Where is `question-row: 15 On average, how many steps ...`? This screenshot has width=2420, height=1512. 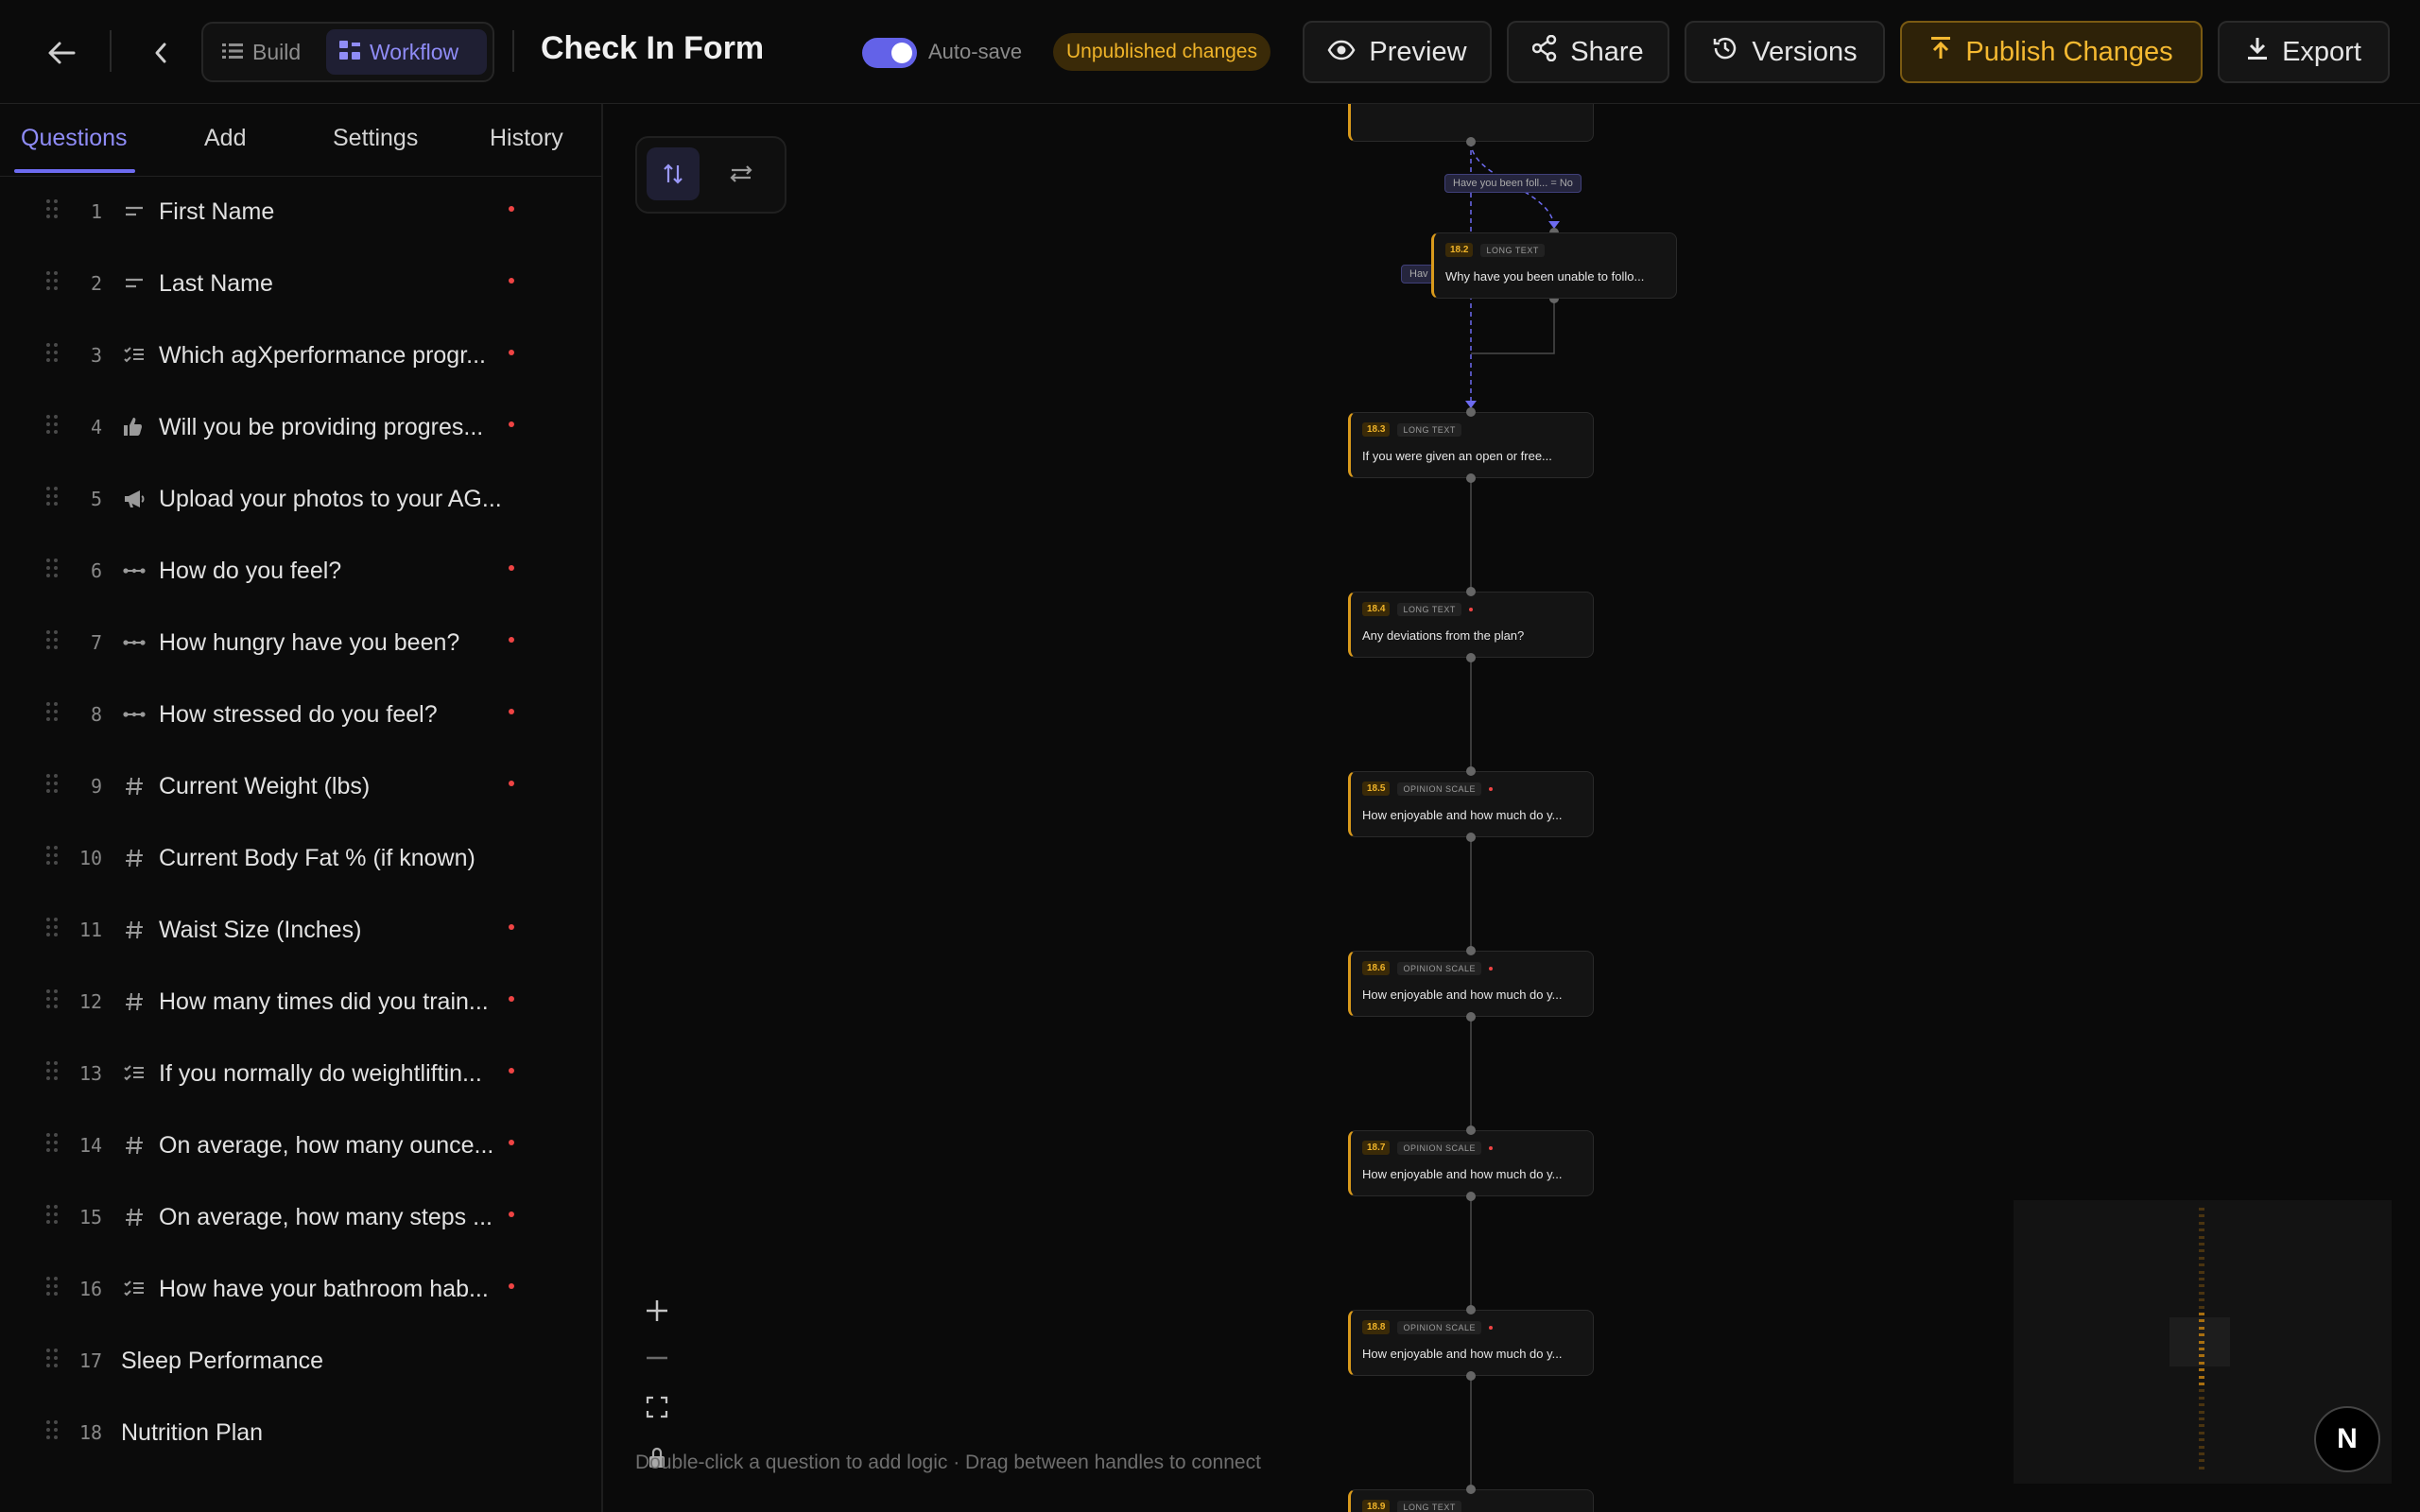 question-row: 15 On average, how many steps ... is located at coordinates (300, 1219).